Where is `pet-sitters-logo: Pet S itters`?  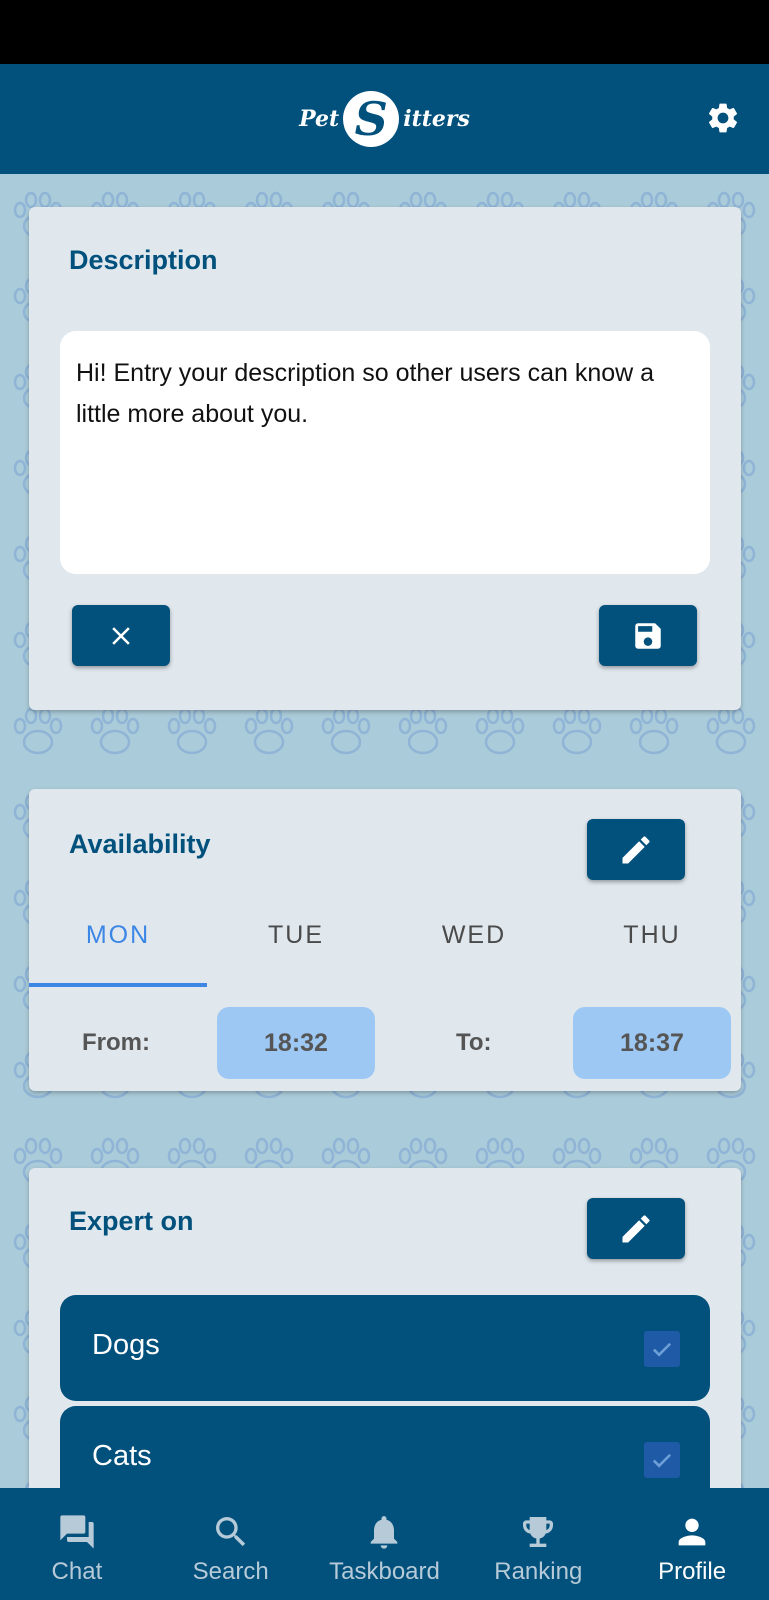 pet-sitters-logo: Pet S itters is located at coordinates (384, 119).